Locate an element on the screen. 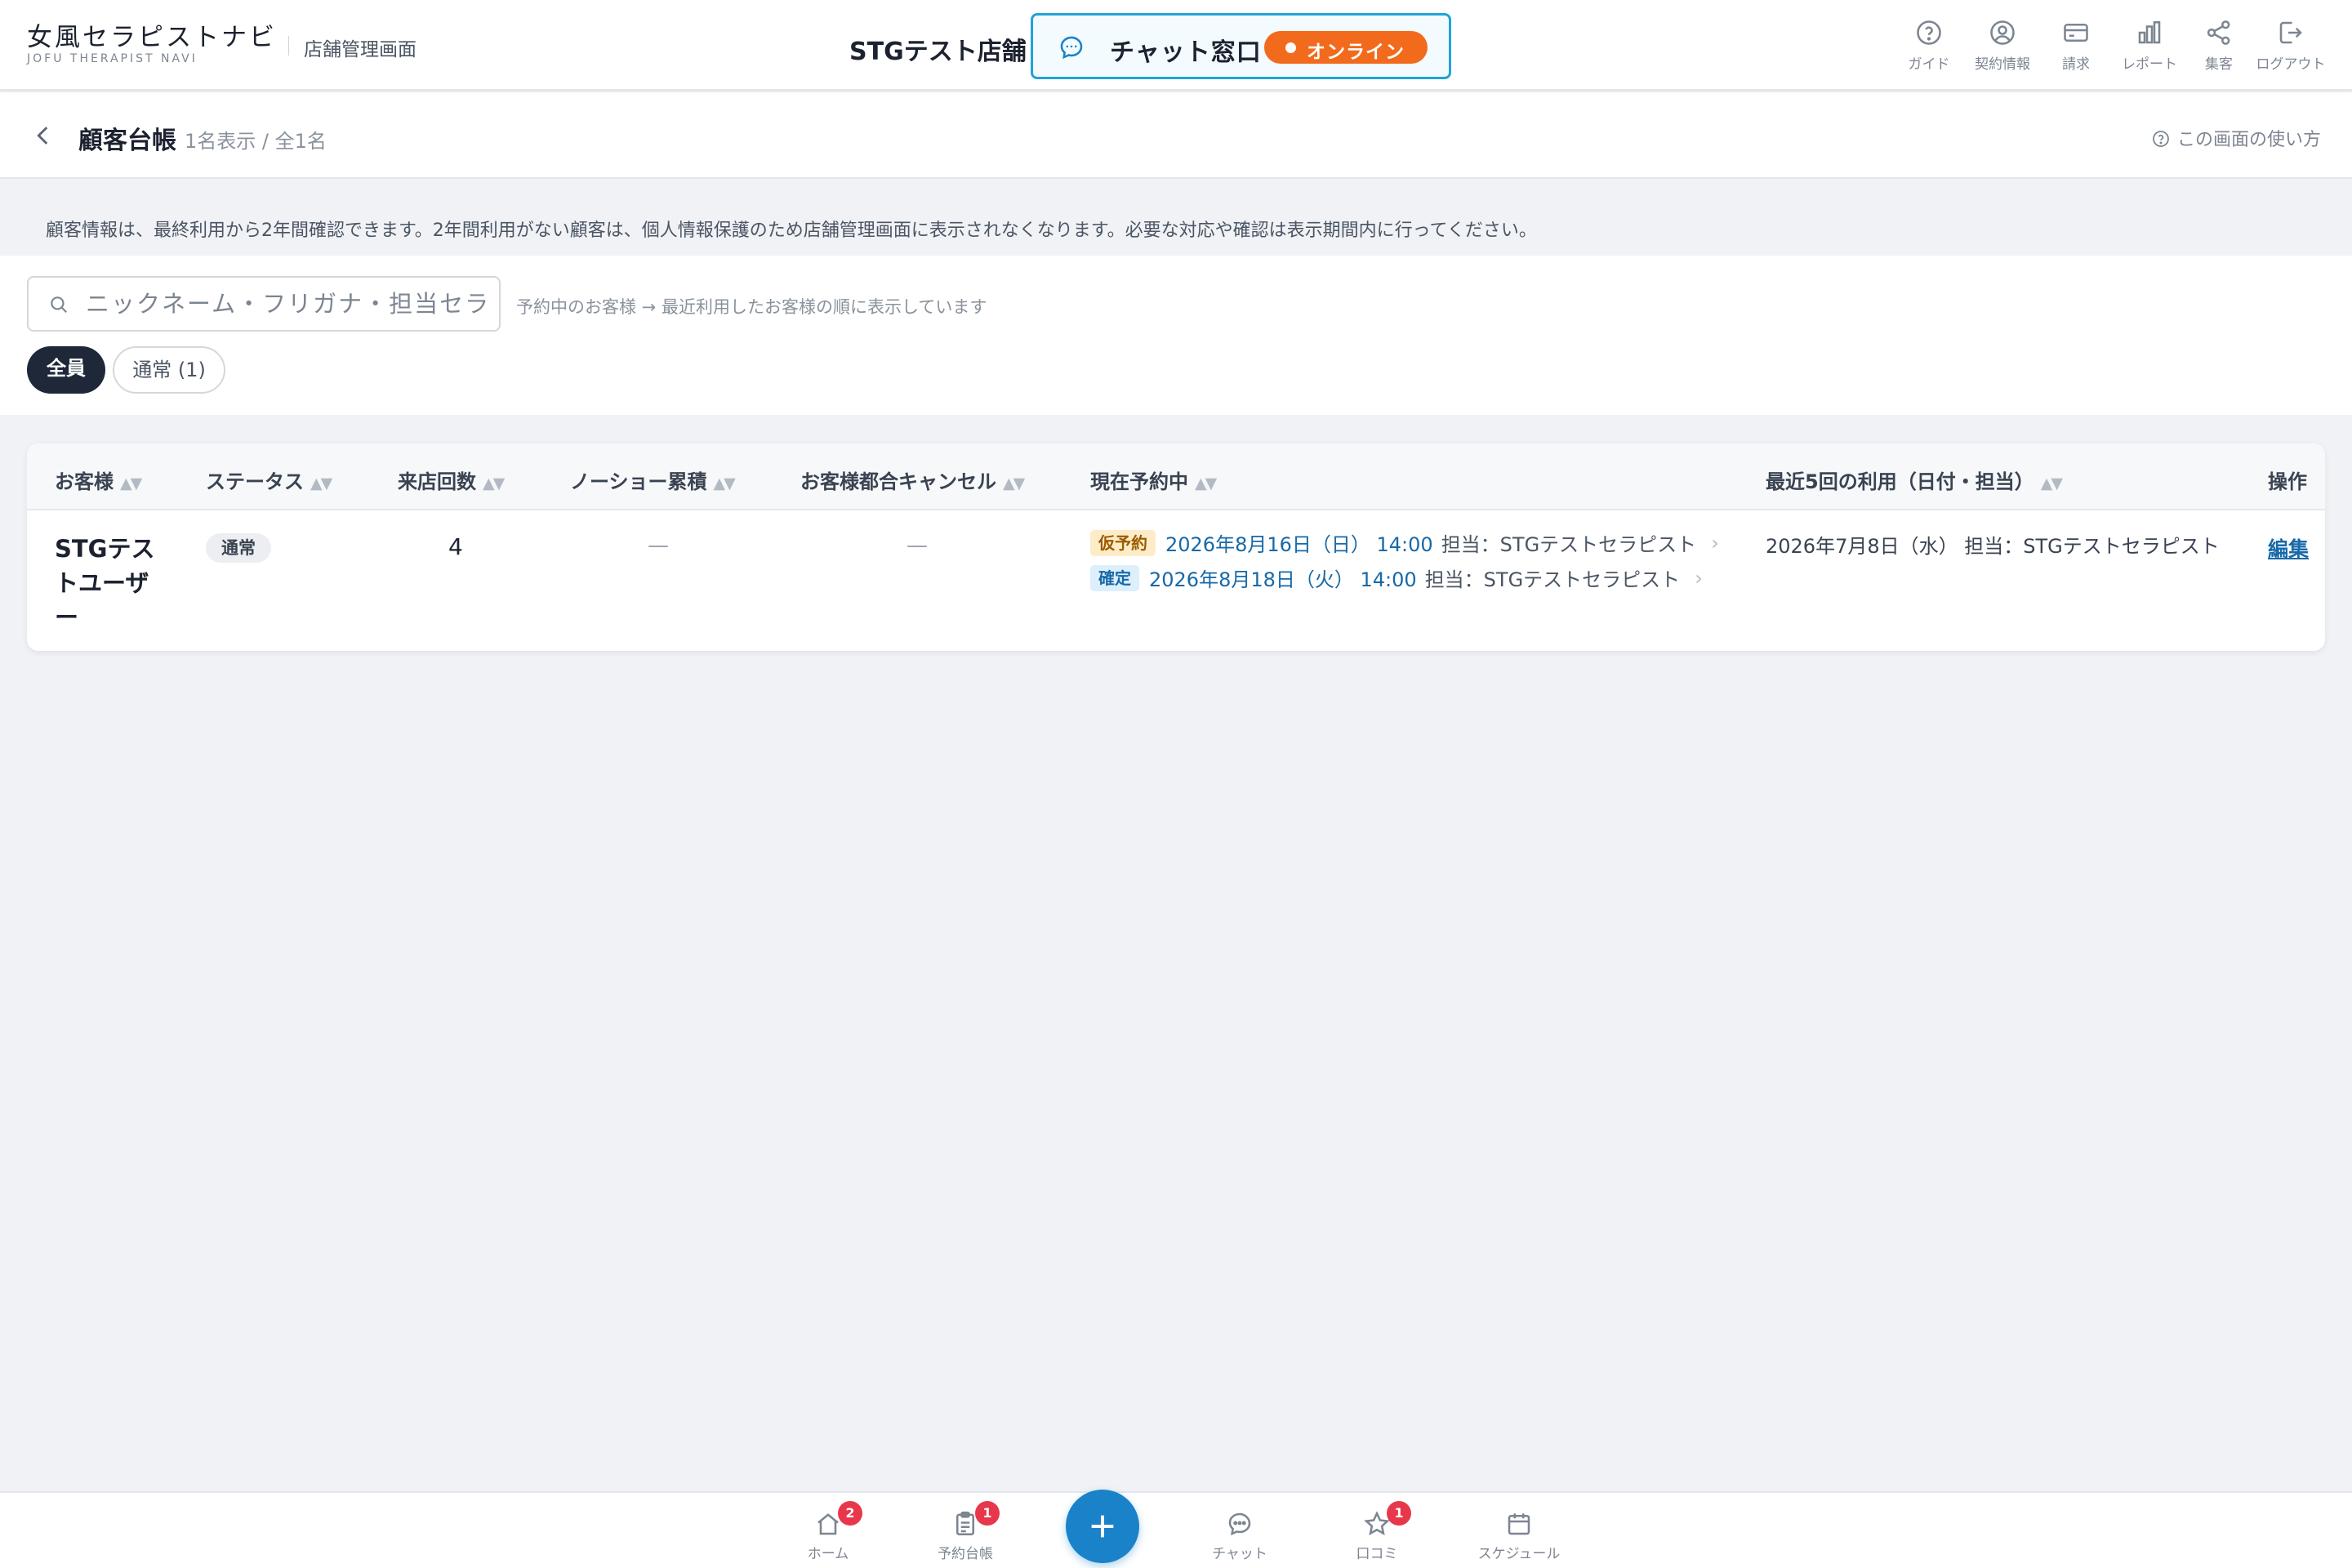  sort-order-hint: 予約中のお客様 → 最近利用したお客様の順に表示しています is located at coordinates (751, 307).